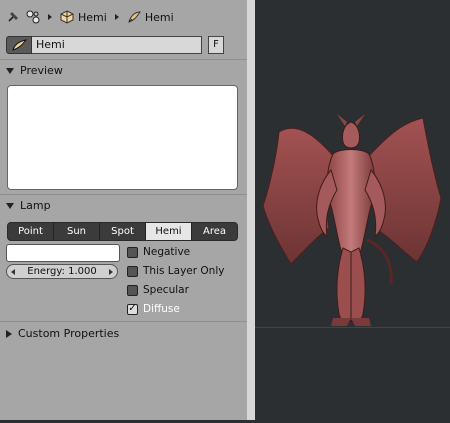  Describe the element at coordinates (361, 322) in the screenshot. I see `right-foot` at that location.